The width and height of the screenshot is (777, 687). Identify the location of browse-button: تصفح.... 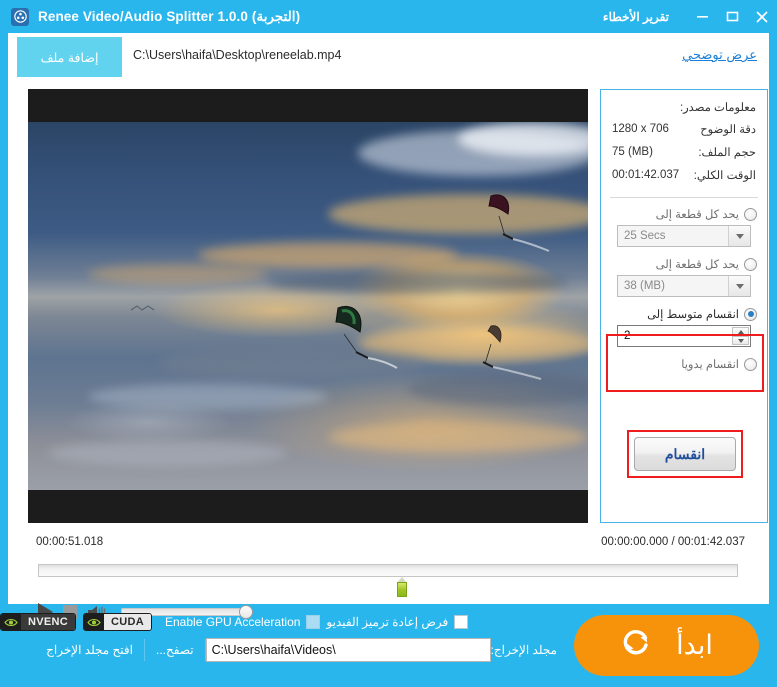
(175, 650).